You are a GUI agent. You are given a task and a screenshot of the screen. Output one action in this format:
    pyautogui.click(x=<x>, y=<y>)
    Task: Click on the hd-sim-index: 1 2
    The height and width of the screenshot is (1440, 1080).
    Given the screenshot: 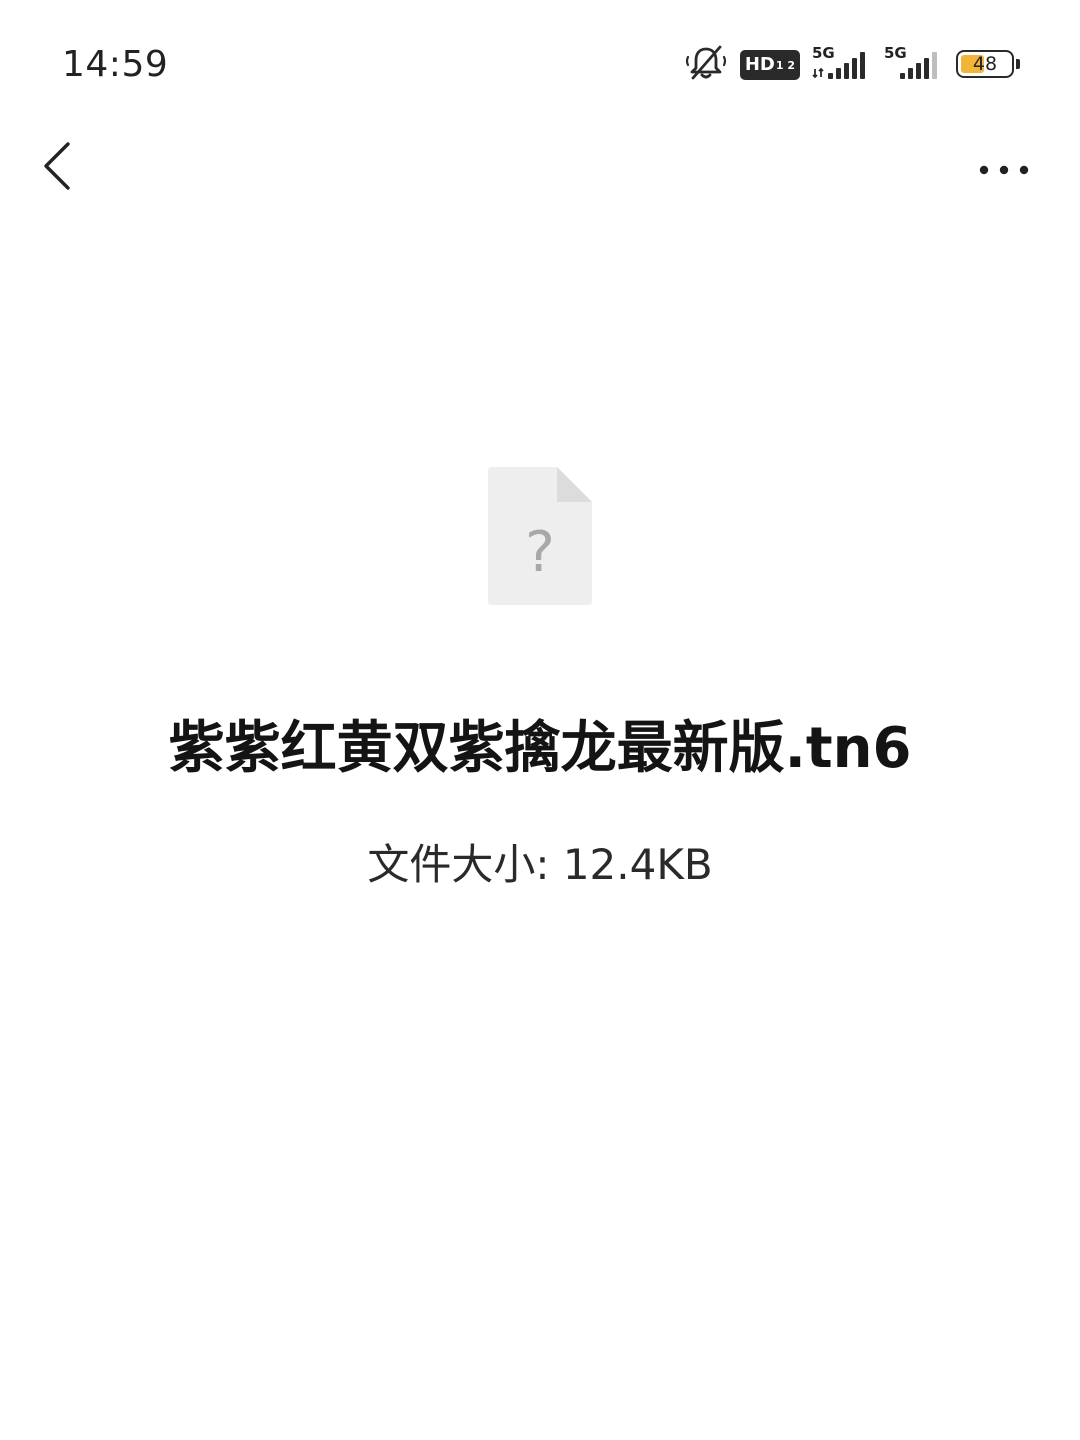 What is the action you would take?
    pyautogui.click(x=785, y=65)
    